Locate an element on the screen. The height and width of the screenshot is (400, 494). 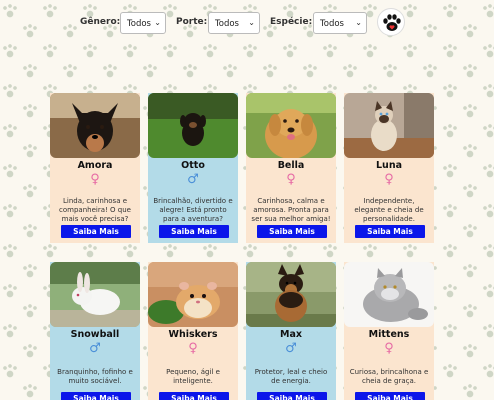
pet-name: Whiskers is located at coordinates (193, 334).